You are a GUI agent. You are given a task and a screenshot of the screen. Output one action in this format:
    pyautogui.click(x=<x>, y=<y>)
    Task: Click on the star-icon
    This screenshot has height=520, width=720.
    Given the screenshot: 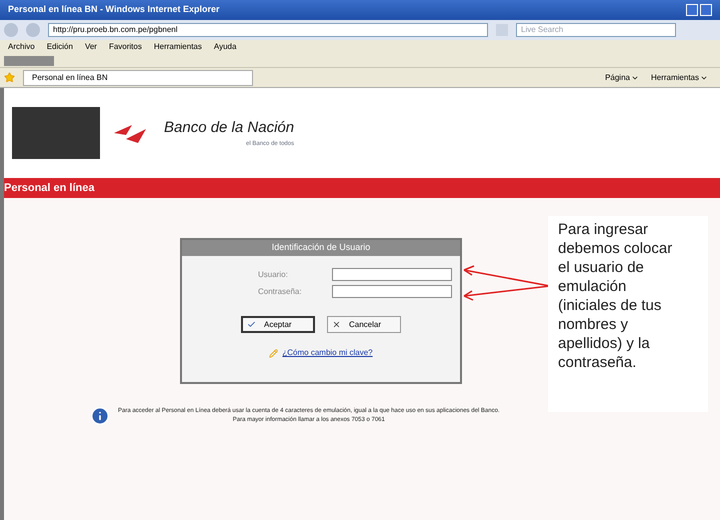 What is the action you would take?
    pyautogui.click(x=9, y=77)
    